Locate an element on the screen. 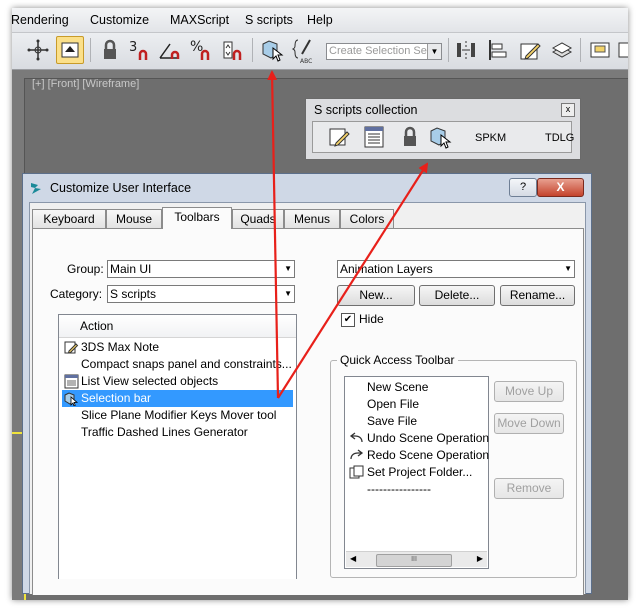  qat-item-label: Undo Scene Operation is located at coordinates (428, 438).